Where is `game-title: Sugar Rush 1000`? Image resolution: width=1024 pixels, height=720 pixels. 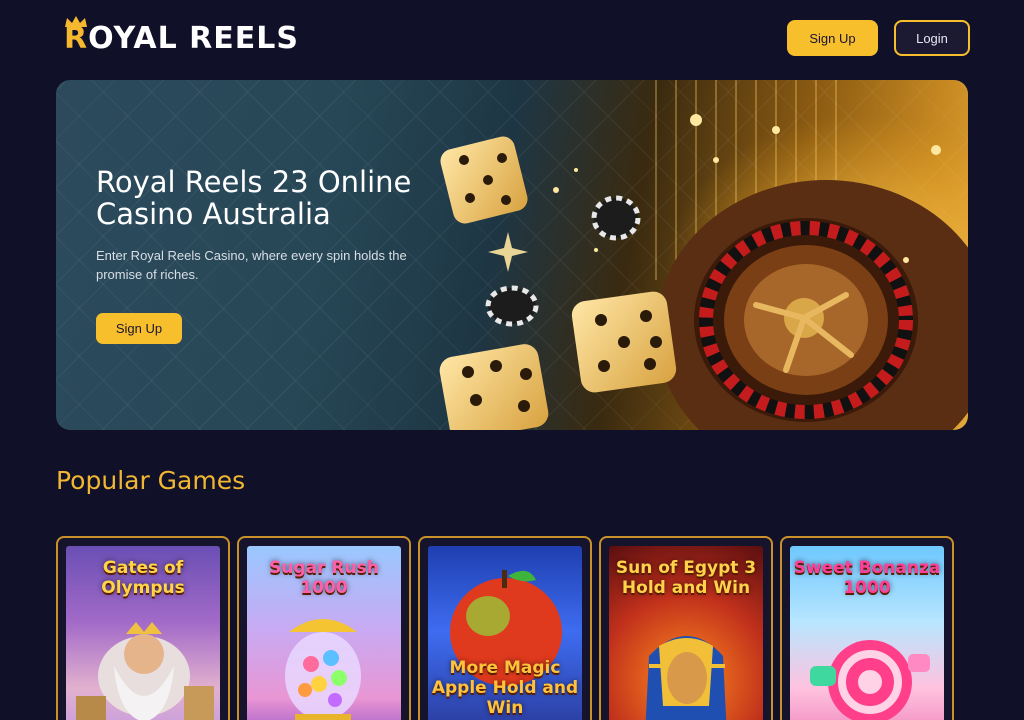 game-title: Sugar Rush 1000 is located at coordinates (324, 578).